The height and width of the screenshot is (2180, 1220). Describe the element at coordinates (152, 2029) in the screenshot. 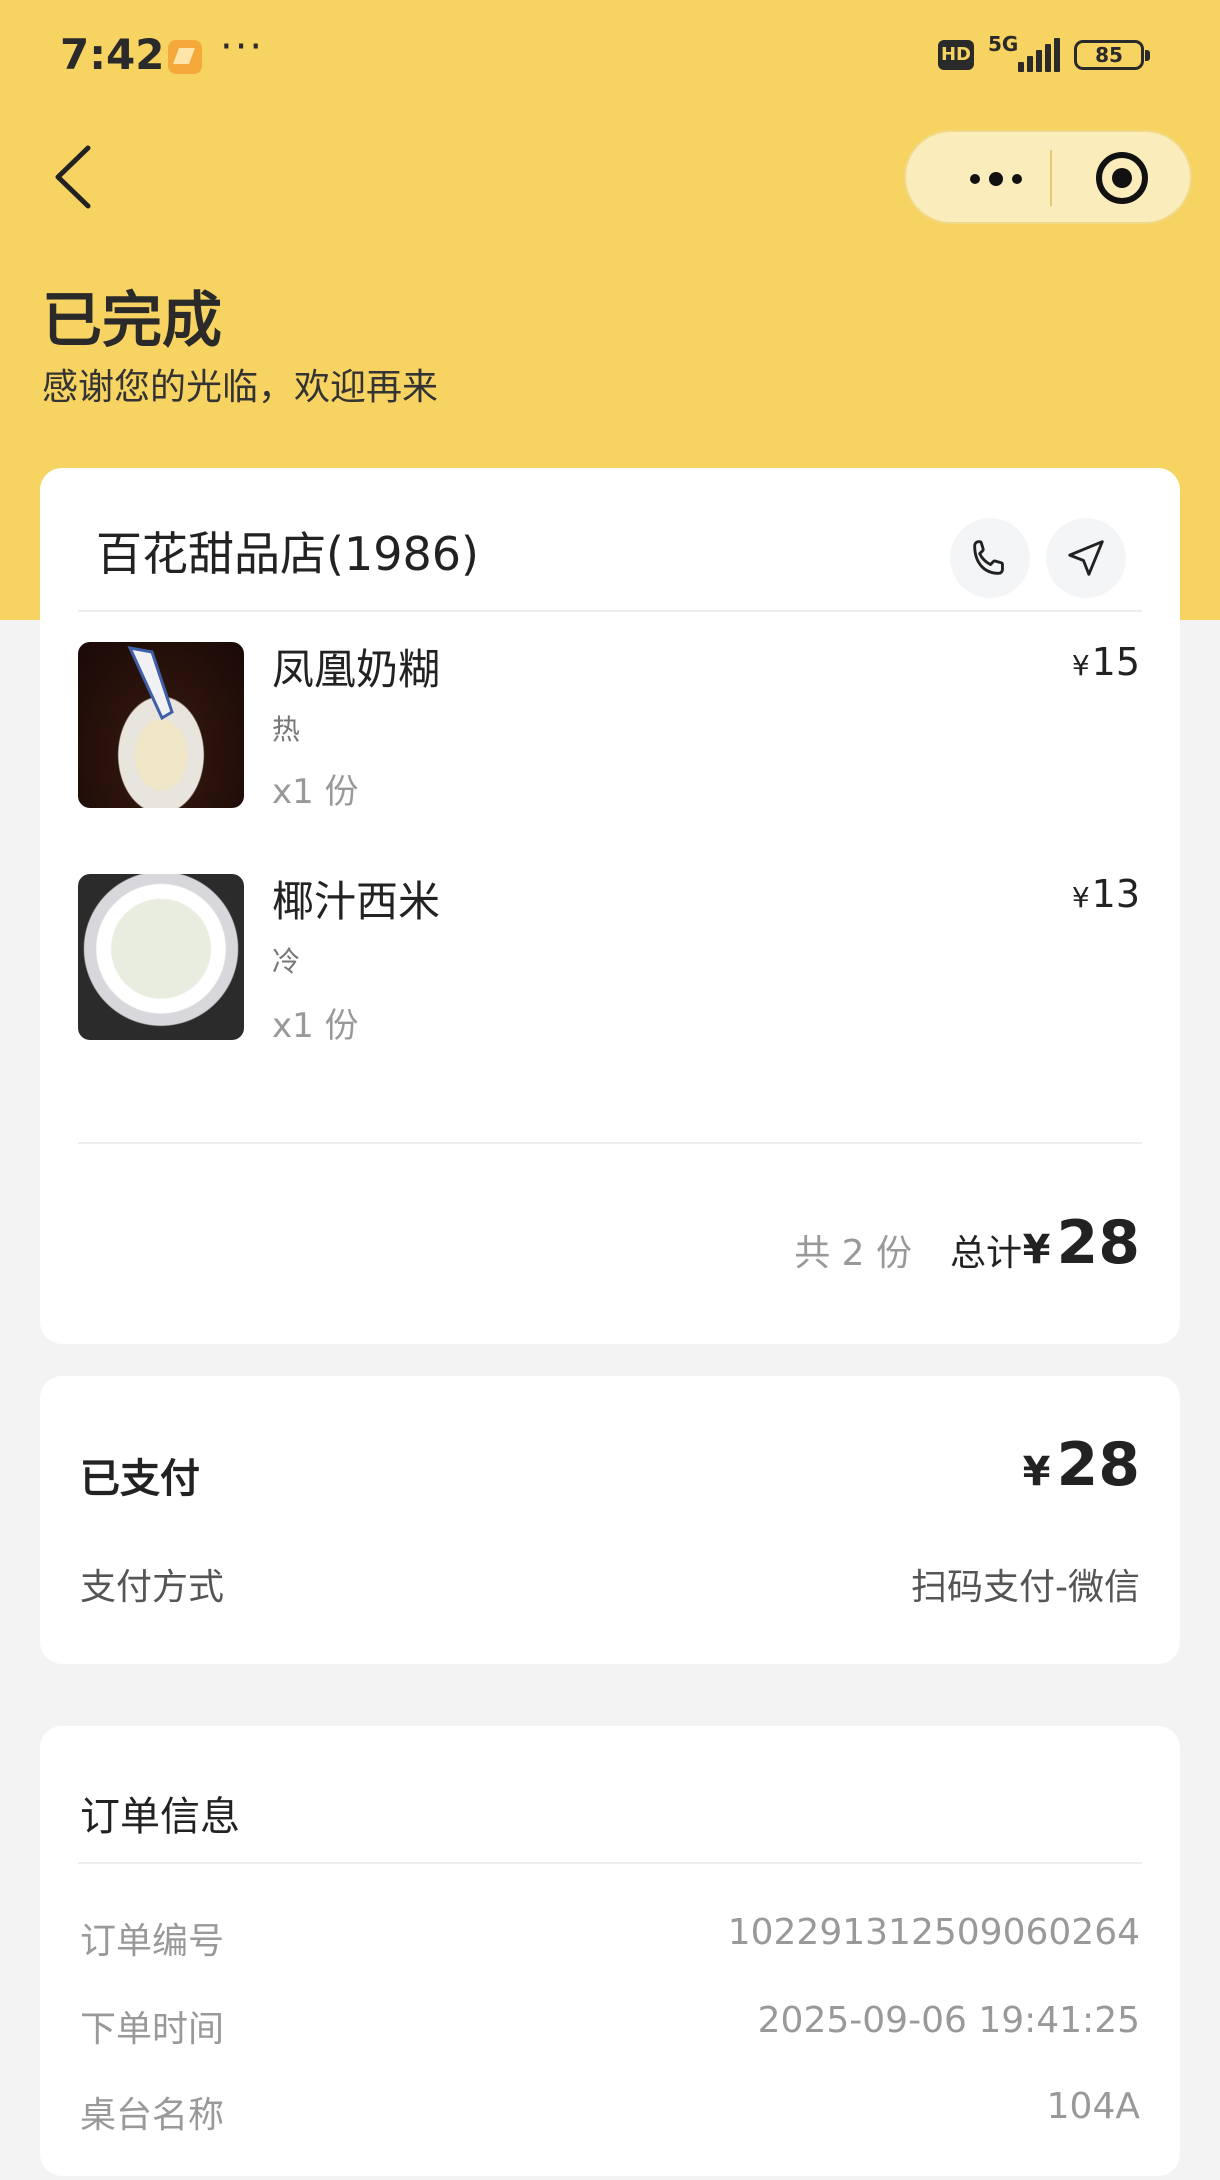

I see `order-time-label: 下单时间` at that location.